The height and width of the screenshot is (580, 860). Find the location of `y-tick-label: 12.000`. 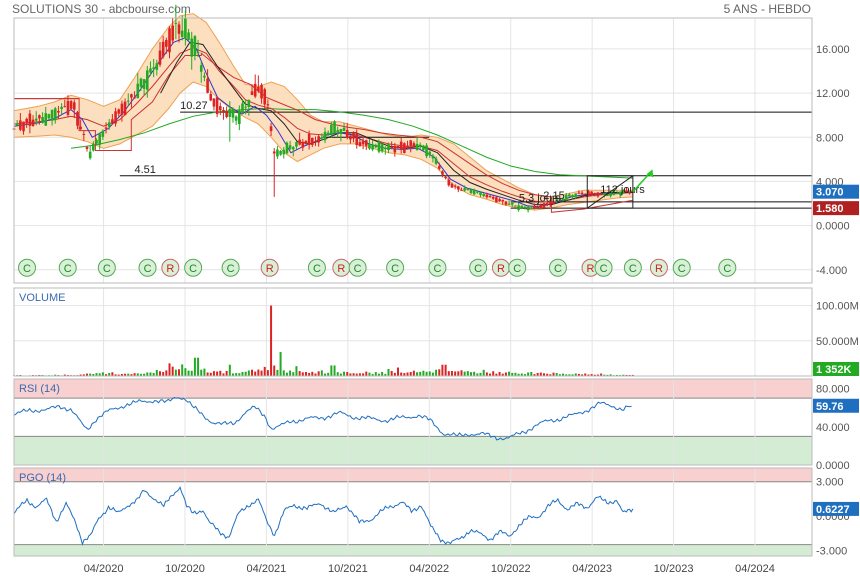

y-tick-label: 12.000 is located at coordinates (833, 94).